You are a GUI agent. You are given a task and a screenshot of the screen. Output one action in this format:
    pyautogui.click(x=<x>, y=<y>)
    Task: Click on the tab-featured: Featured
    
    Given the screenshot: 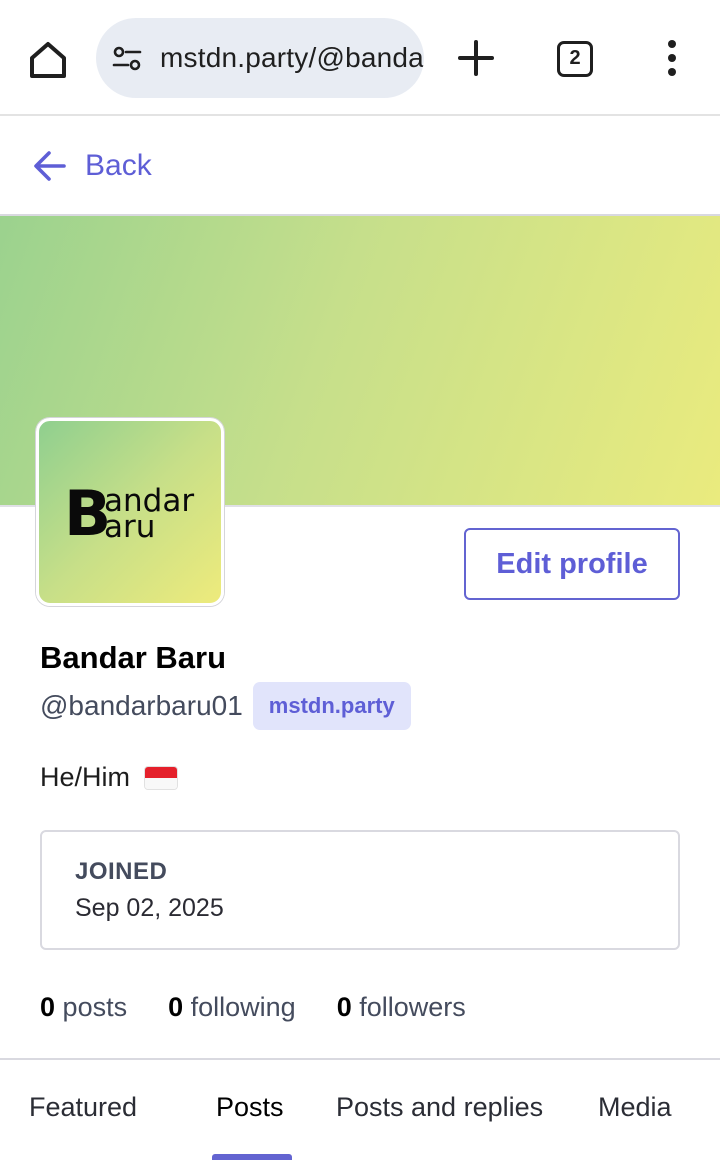 What is the action you would take?
    pyautogui.click(x=83, y=1107)
    